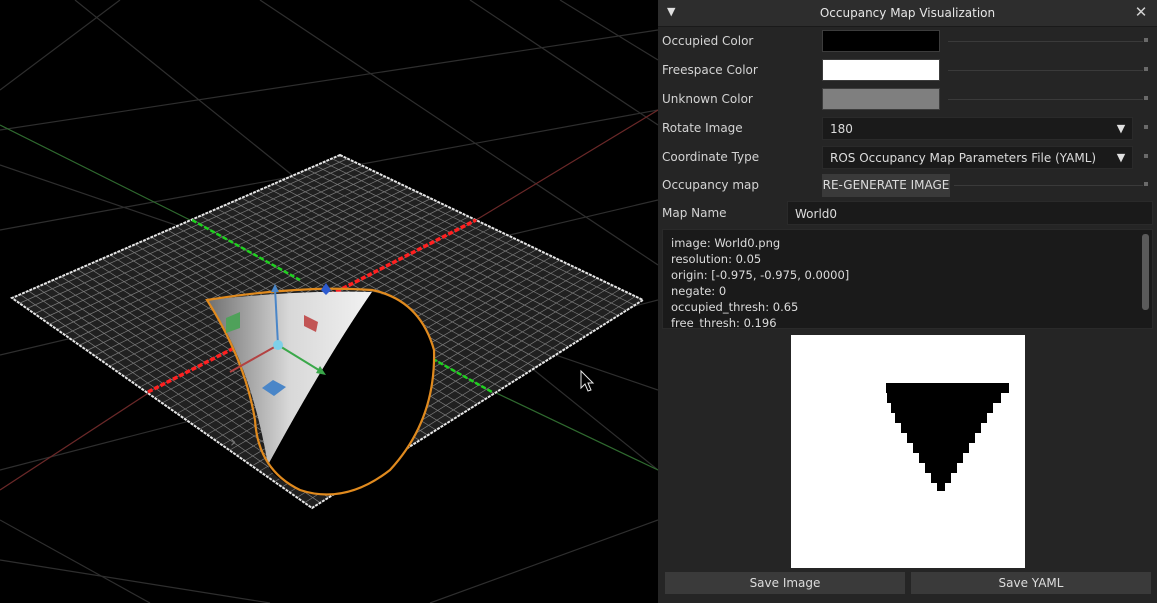 Image resolution: width=1157 pixels, height=603 pixels. What do you see at coordinates (1141, 12) in the screenshot?
I see `close-icon: ✕` at bounding box center [1141, 12].